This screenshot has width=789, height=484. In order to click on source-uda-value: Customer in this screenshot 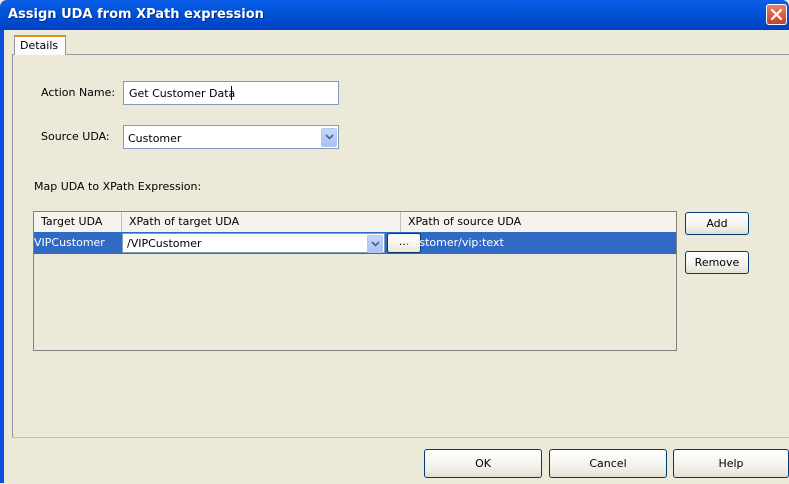, I will do `click(155, 138)`.